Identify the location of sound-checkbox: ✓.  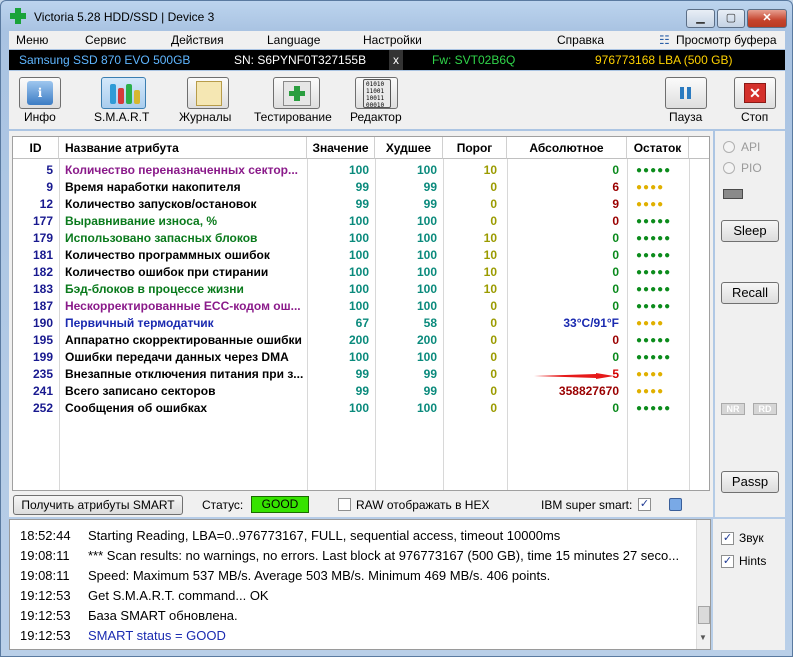
(727, 538).